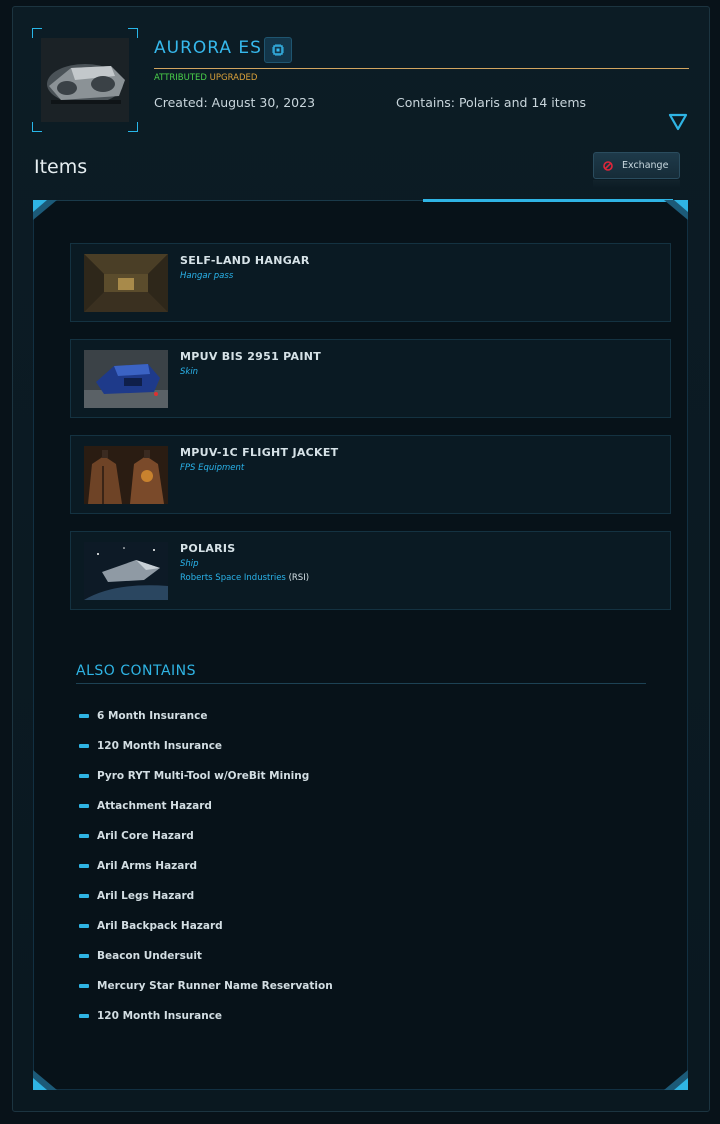 Image resolution: width=720 pixels, height=1124 pixels. What do you see at coordinates (259, 452) in the screenshot?
I see `item-name: MPUV-1C FLIGHT JACKET` at bounding box center [259, 452].